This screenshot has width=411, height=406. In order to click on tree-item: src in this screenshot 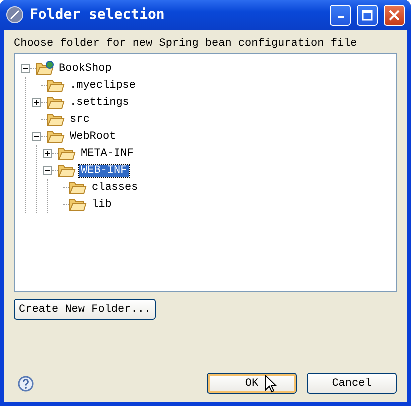, I will do `click(80, 120)`.